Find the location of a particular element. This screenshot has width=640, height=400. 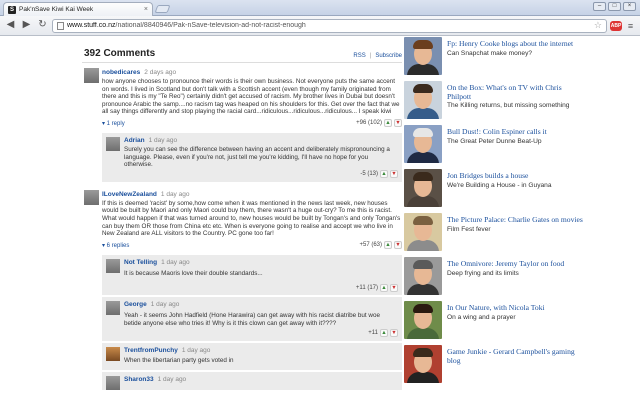

reply-author: George is located at coordinates (135, 304).